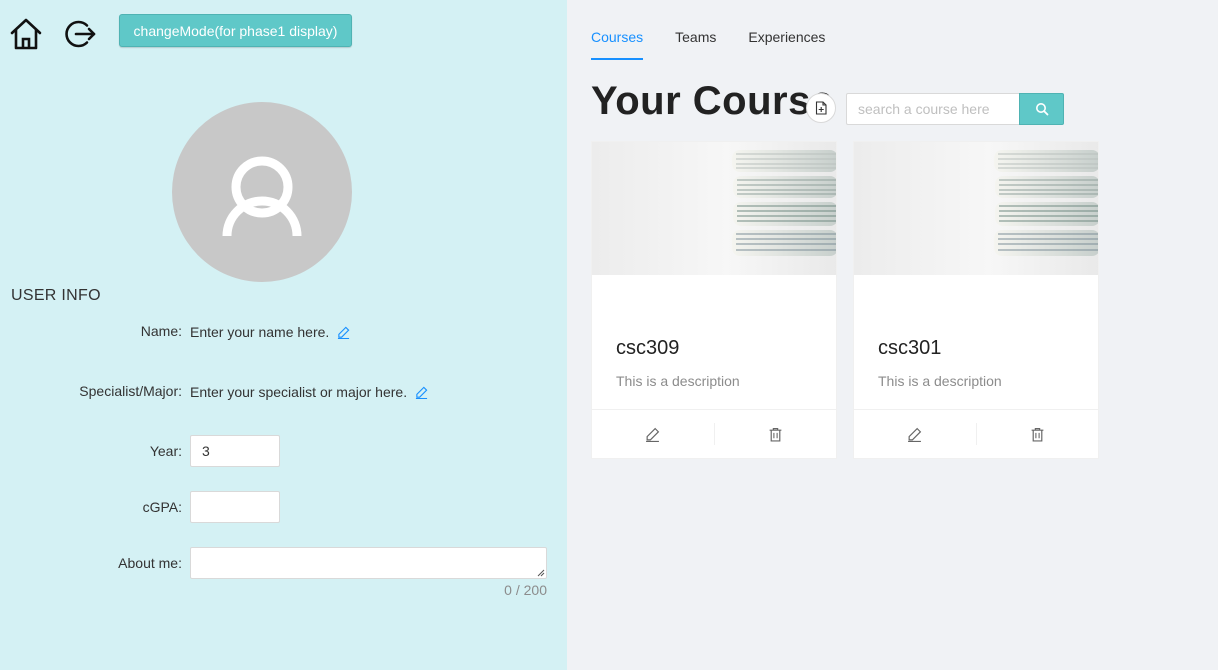 This screenshot has width=1218, height=670. I want to click on year-label: Year:, so click(165, 451).